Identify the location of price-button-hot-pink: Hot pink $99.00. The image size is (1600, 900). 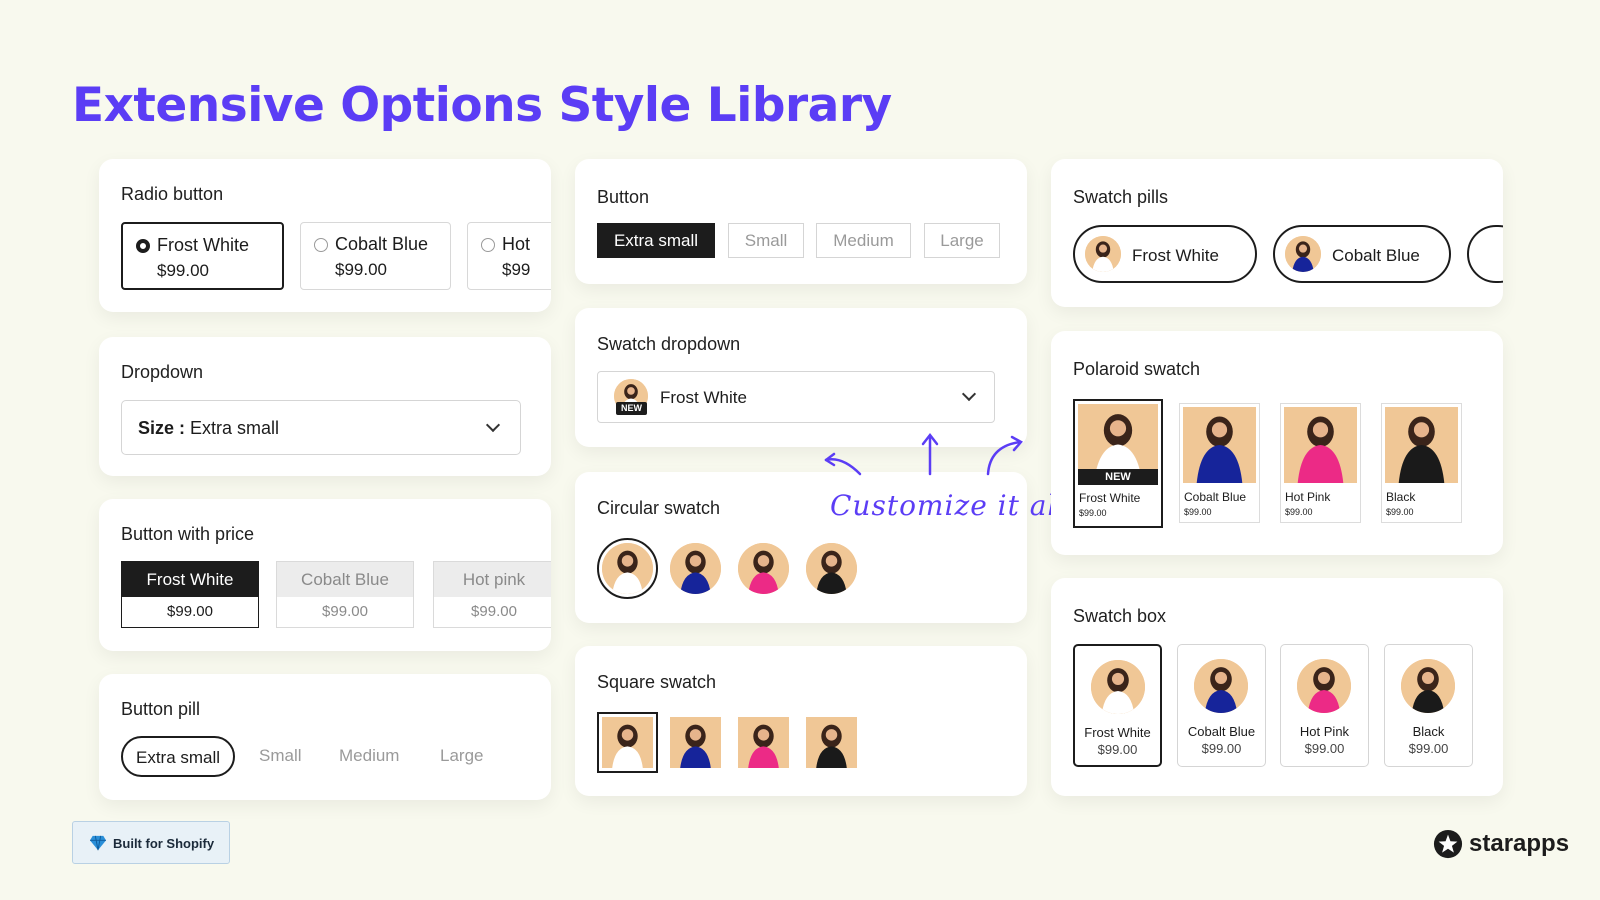
(492, 594).